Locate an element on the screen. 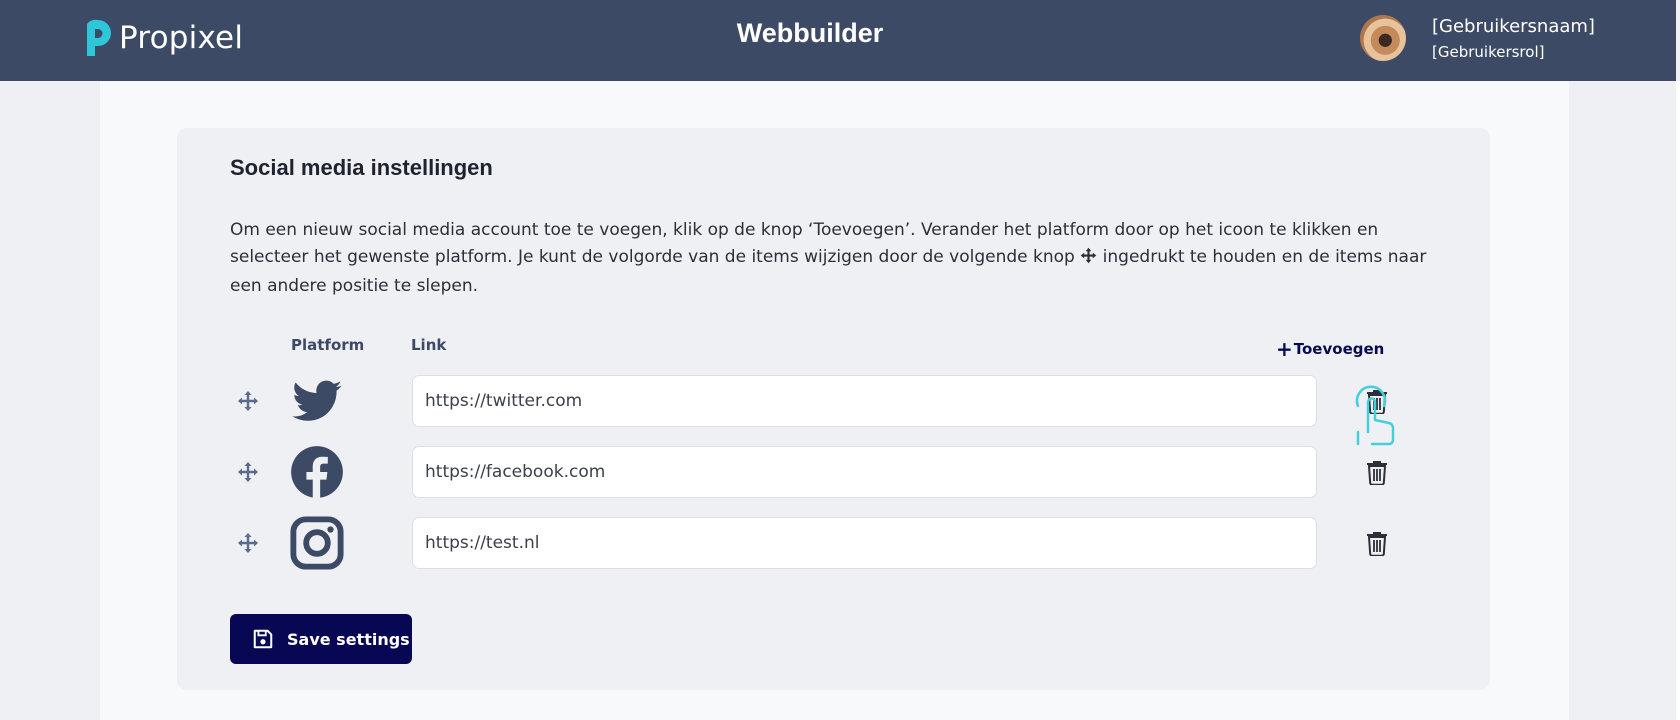 The image size is (1680, 720). social-row-facebook is located at coordinates (830, 472).